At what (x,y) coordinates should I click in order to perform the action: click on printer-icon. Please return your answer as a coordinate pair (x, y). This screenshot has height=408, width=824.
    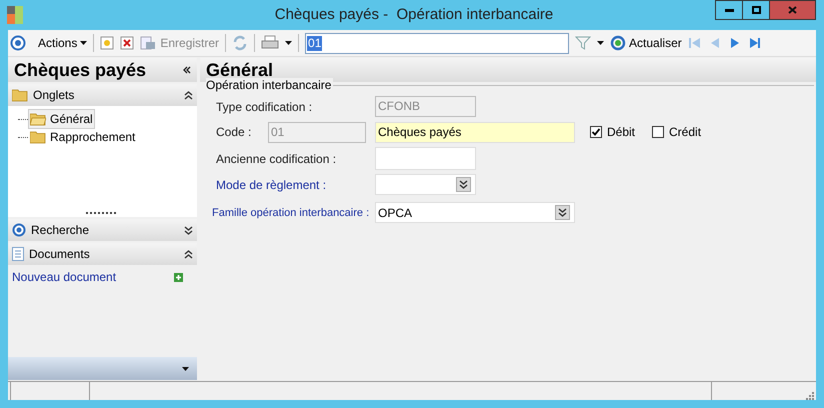
    Looking at the image, I should click on (270, 43).